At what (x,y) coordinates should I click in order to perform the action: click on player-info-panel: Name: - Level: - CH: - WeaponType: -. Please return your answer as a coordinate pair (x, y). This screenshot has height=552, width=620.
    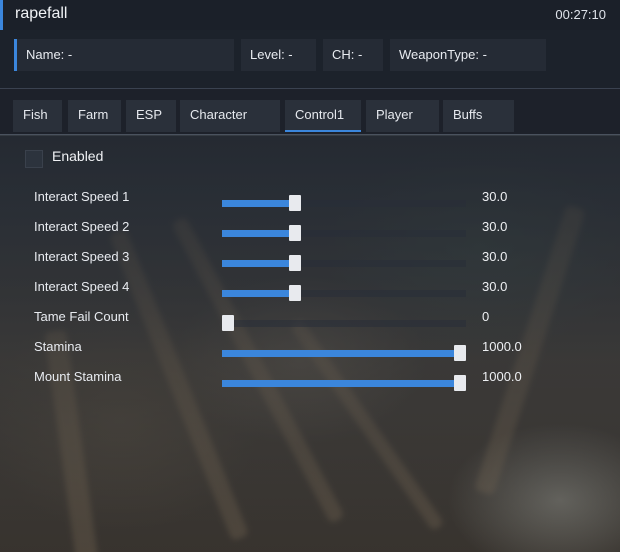
    Looking at the image, I should click on (310, 59).